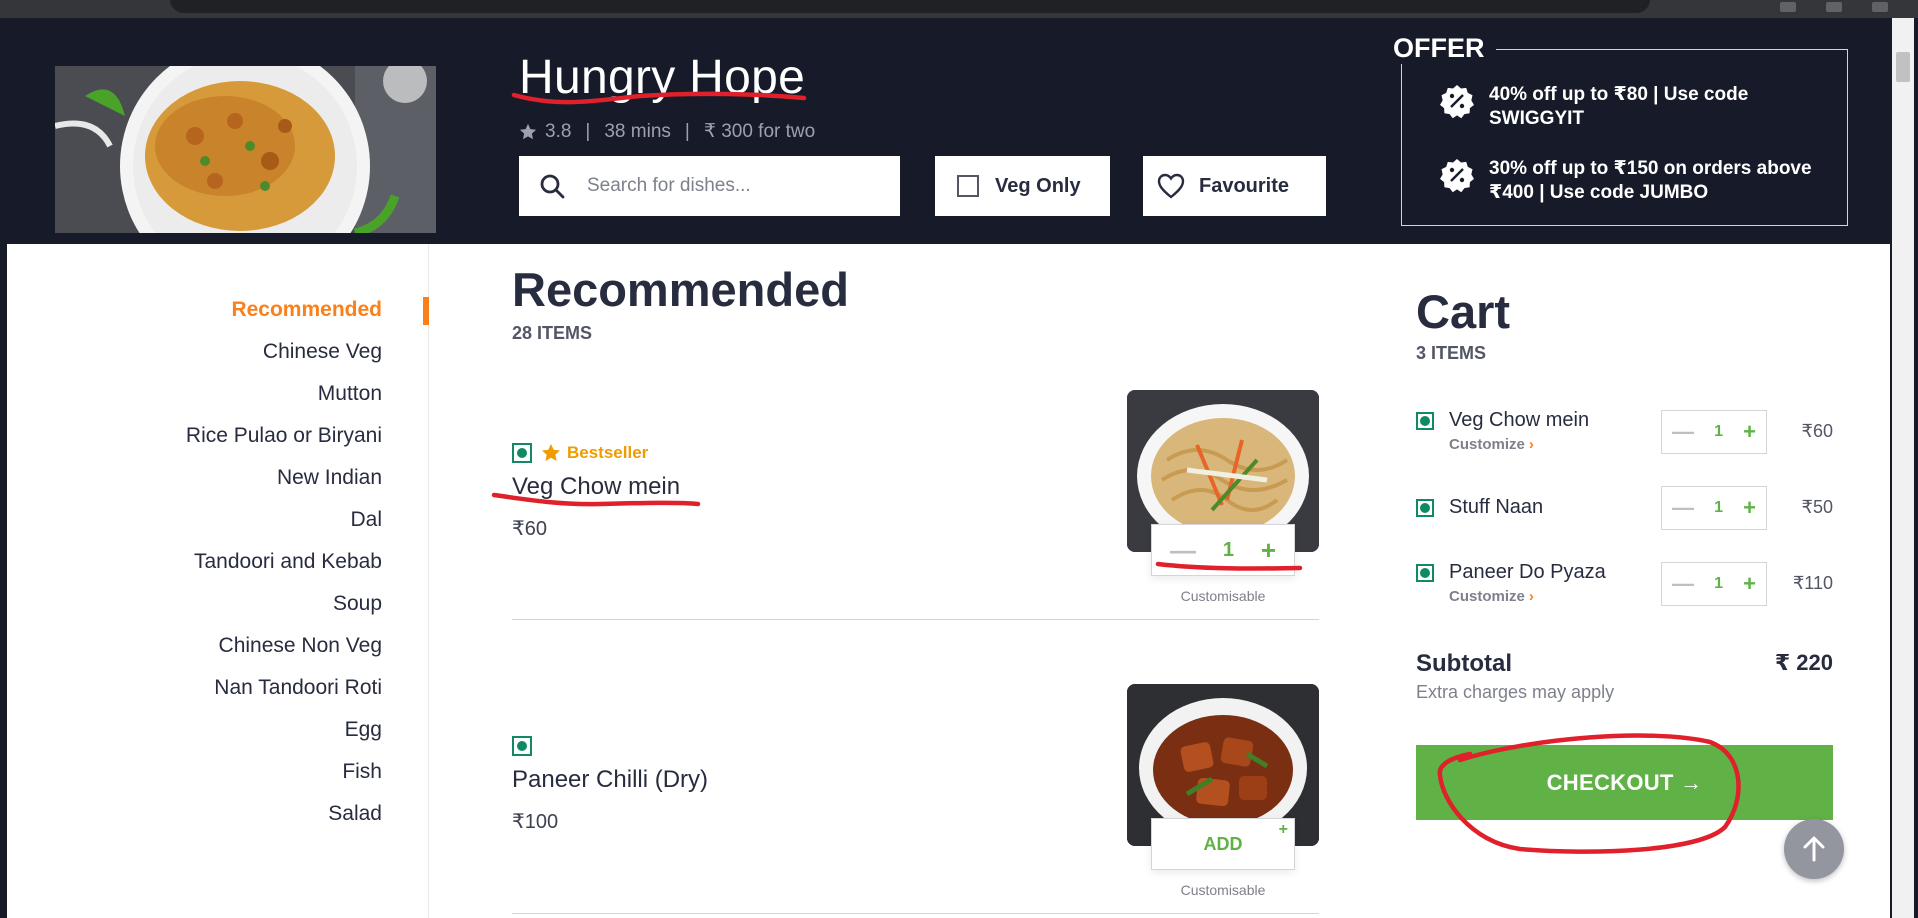 The image size is (1918, 918). What do you see at coordinates (1803, 662) in the screenshot?
I see `subtotal-value: ₹ 220` at bounding box center [1803, 662].